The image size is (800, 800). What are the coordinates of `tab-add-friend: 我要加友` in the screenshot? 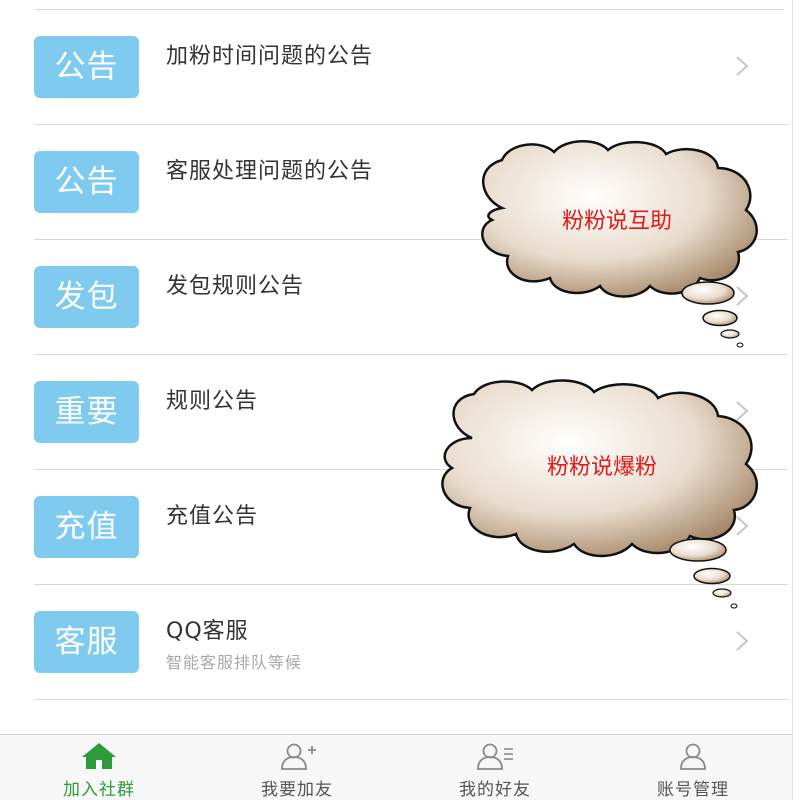 It's located at (297, 767).